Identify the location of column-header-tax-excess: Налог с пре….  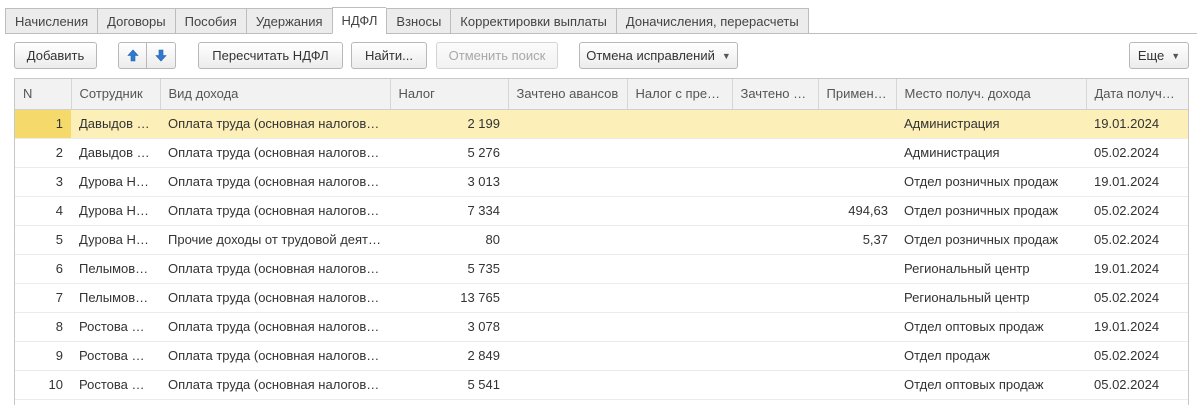
(680, 94).